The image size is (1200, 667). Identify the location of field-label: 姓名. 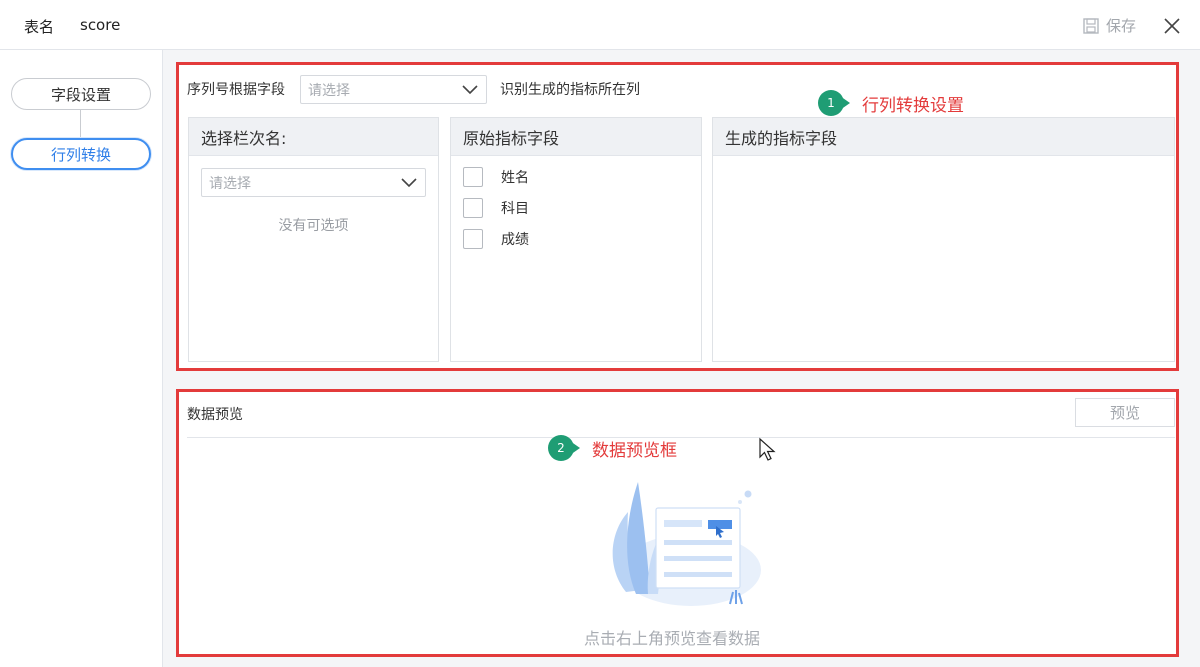
(515, 178).